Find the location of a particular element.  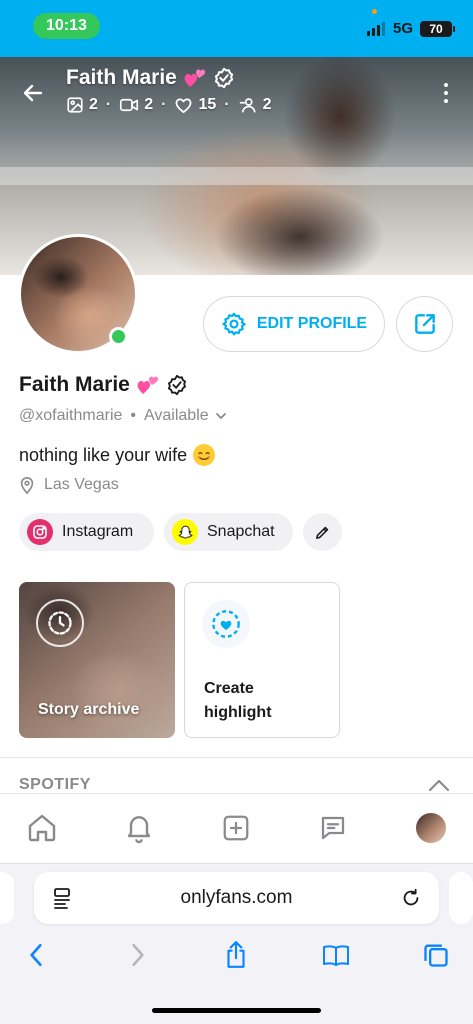

cover-title: Faith Marie is located at coordinates (150, 78).